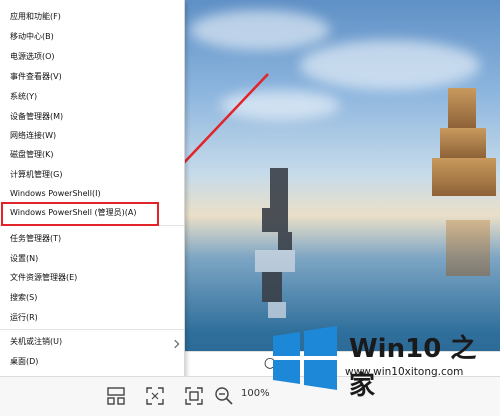  What do you see at coordinates (155, 396) in the screenshot?
I see `fullscreen-icon` at bounding box center [155, 396].